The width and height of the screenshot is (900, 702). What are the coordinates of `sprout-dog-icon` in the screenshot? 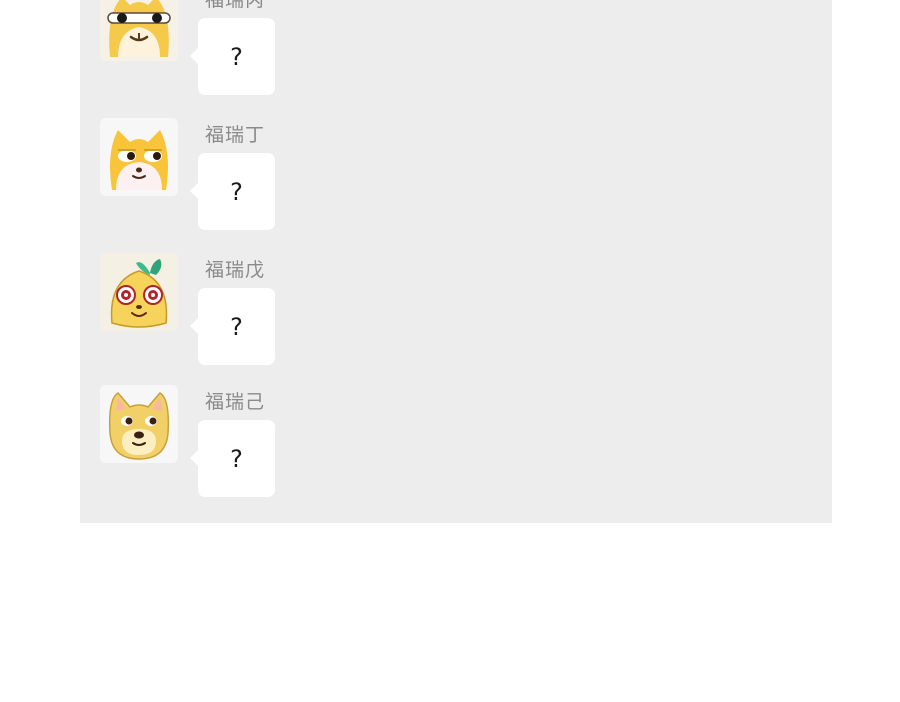 It's located at (139, 292).